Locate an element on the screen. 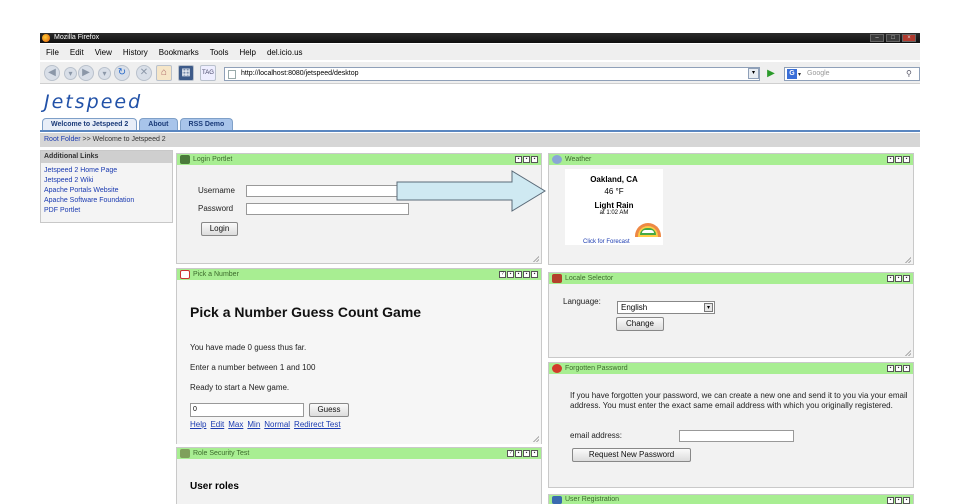  username-input is located at coordinates (327, 191).